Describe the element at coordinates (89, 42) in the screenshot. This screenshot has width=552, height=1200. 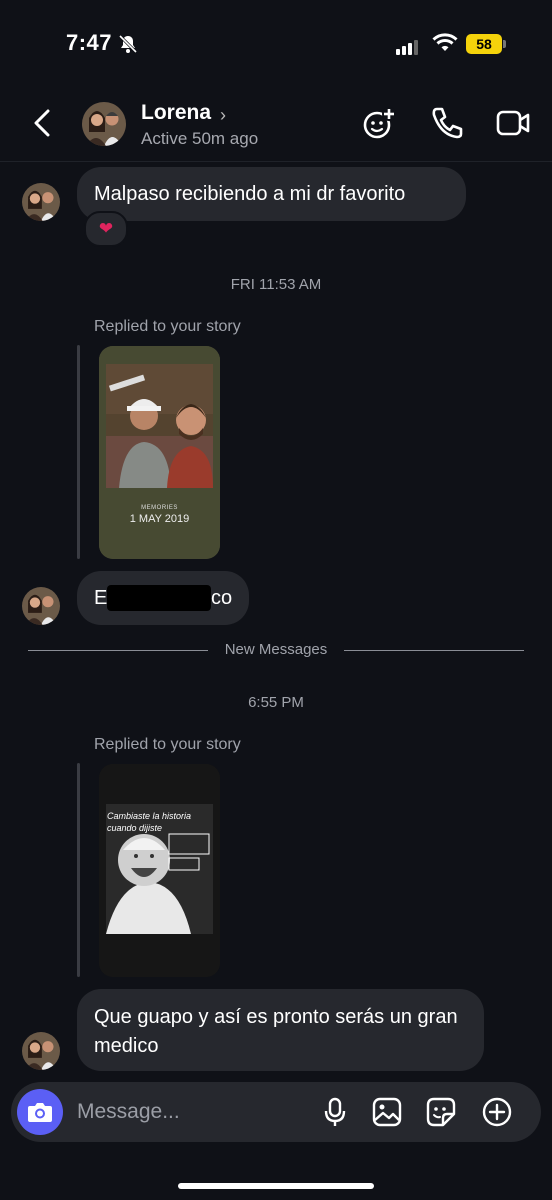
I see `status-time: 7:47` at that location.